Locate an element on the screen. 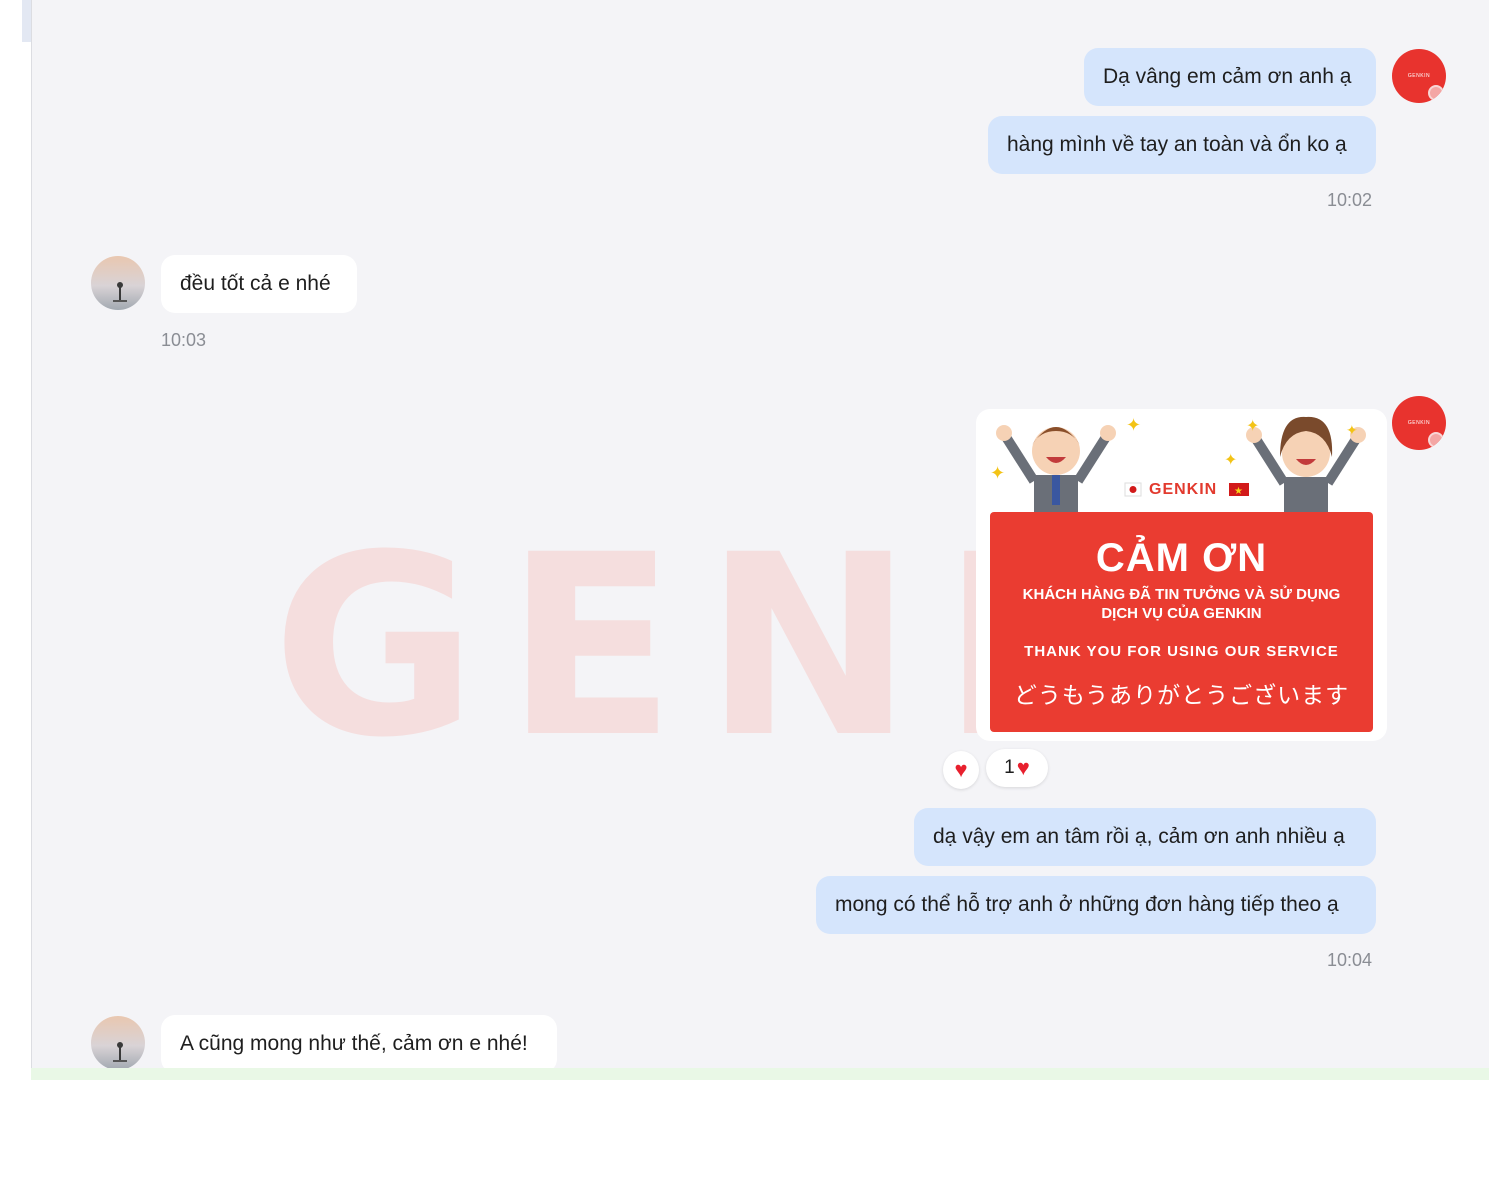 Image resolution: width=1489 pixels, height=1200 pixels. brand-name: GENKIN is located at coordinates (1183, 489).